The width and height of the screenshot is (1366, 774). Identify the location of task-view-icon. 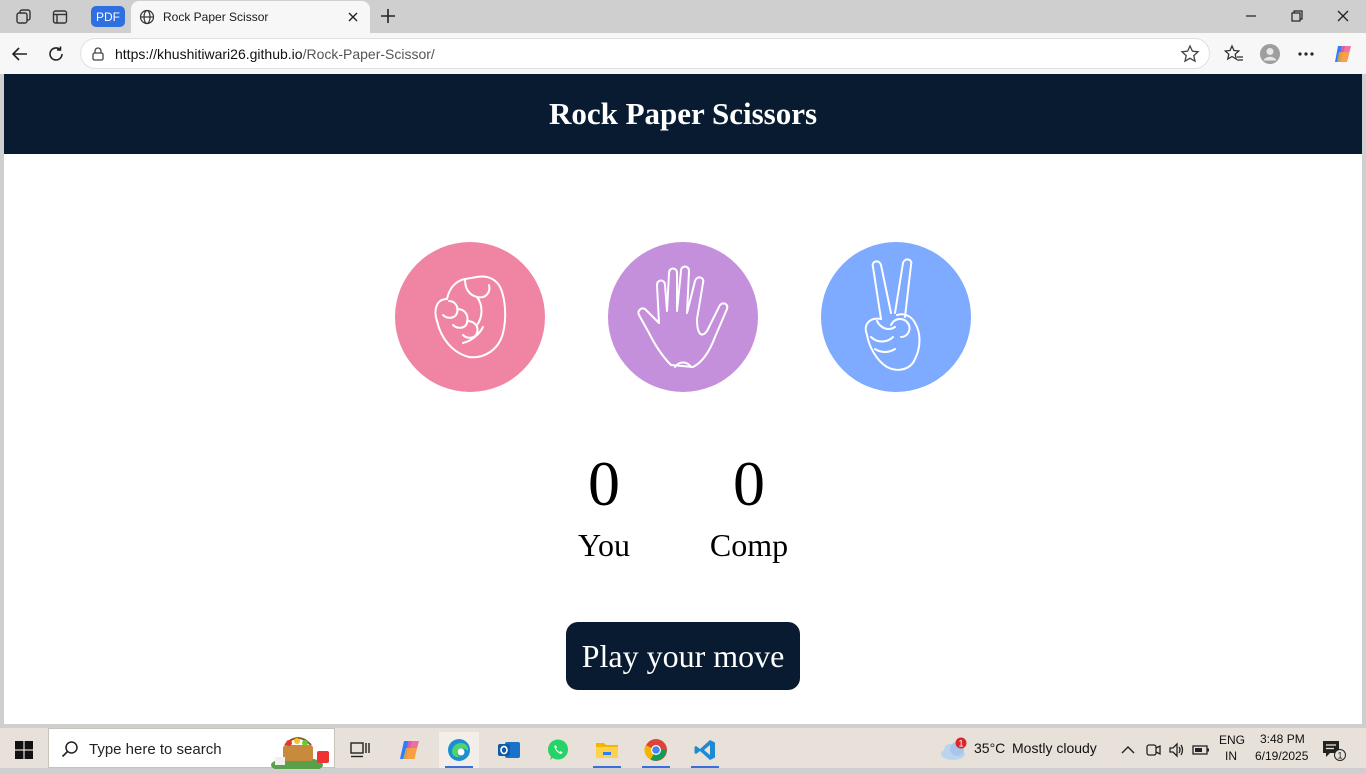
(360, 750).